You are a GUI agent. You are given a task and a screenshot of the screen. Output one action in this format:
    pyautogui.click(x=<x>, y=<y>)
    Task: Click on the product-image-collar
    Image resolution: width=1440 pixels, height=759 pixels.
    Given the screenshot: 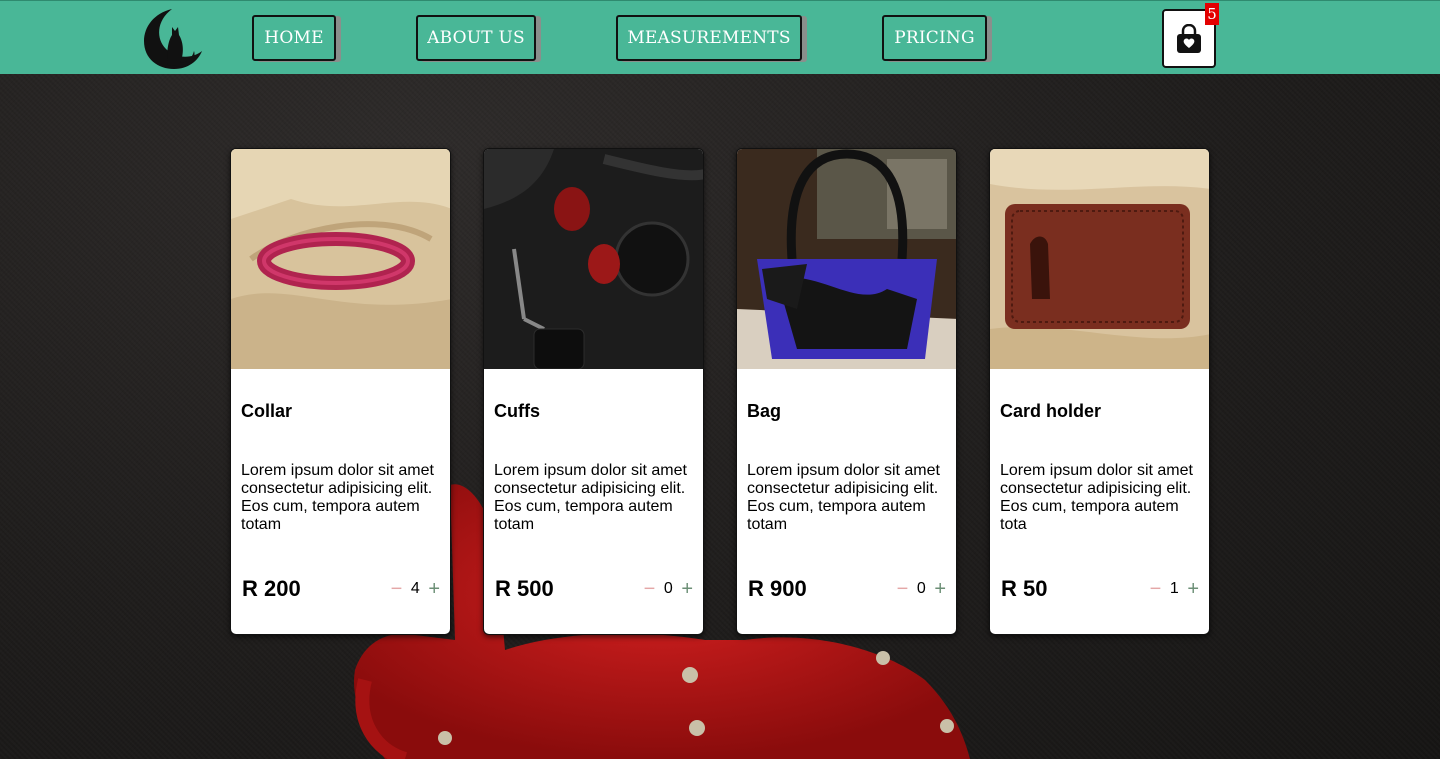 What is the action you would take?
    pyautogui.click(x=340, y=259)
    